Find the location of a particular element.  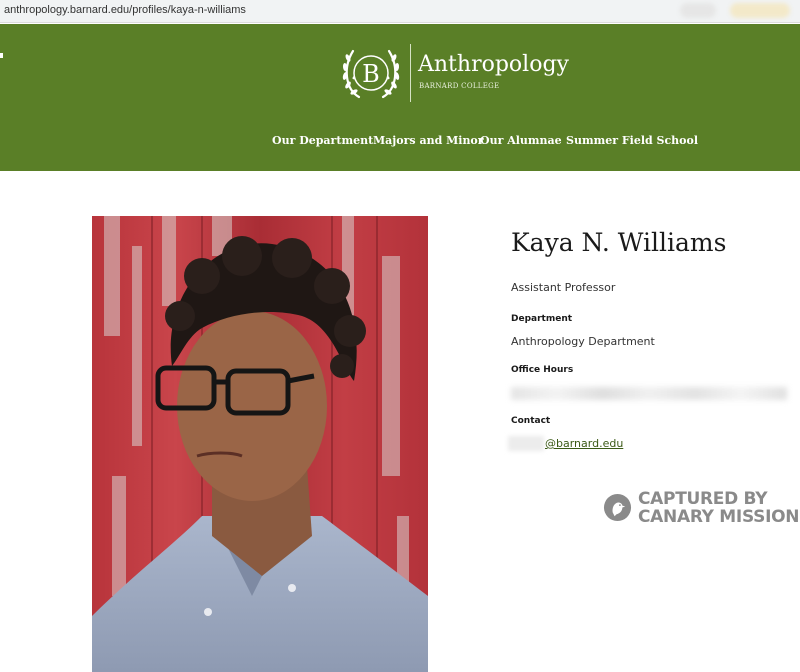

barnard-seal-logo: B is located at coordinates (371, 73).